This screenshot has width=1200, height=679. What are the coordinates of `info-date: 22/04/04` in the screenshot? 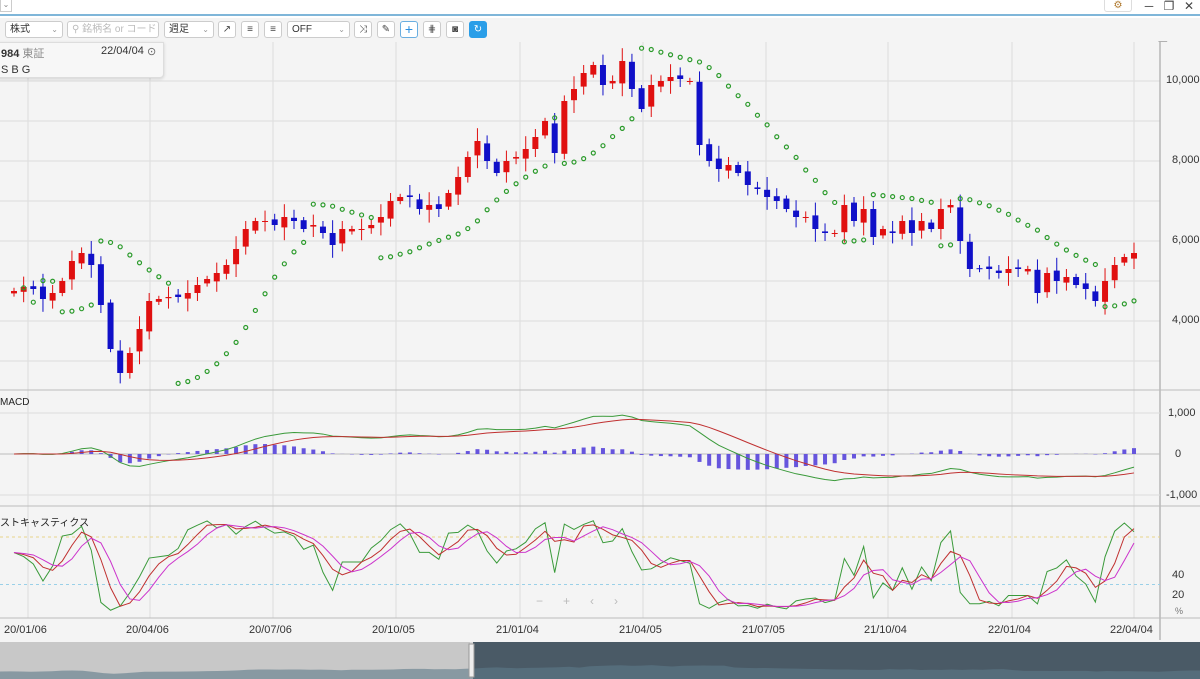 It's located at (122, 51).